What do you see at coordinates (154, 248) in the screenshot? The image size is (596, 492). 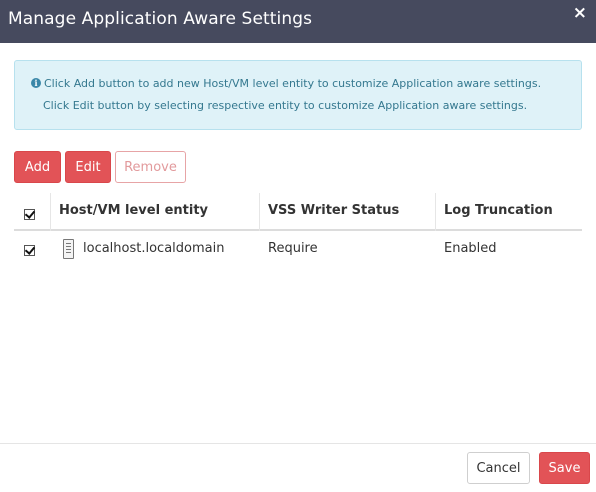 I see `entity-name: localhost.localdomain` at bounding box center [154, 248].